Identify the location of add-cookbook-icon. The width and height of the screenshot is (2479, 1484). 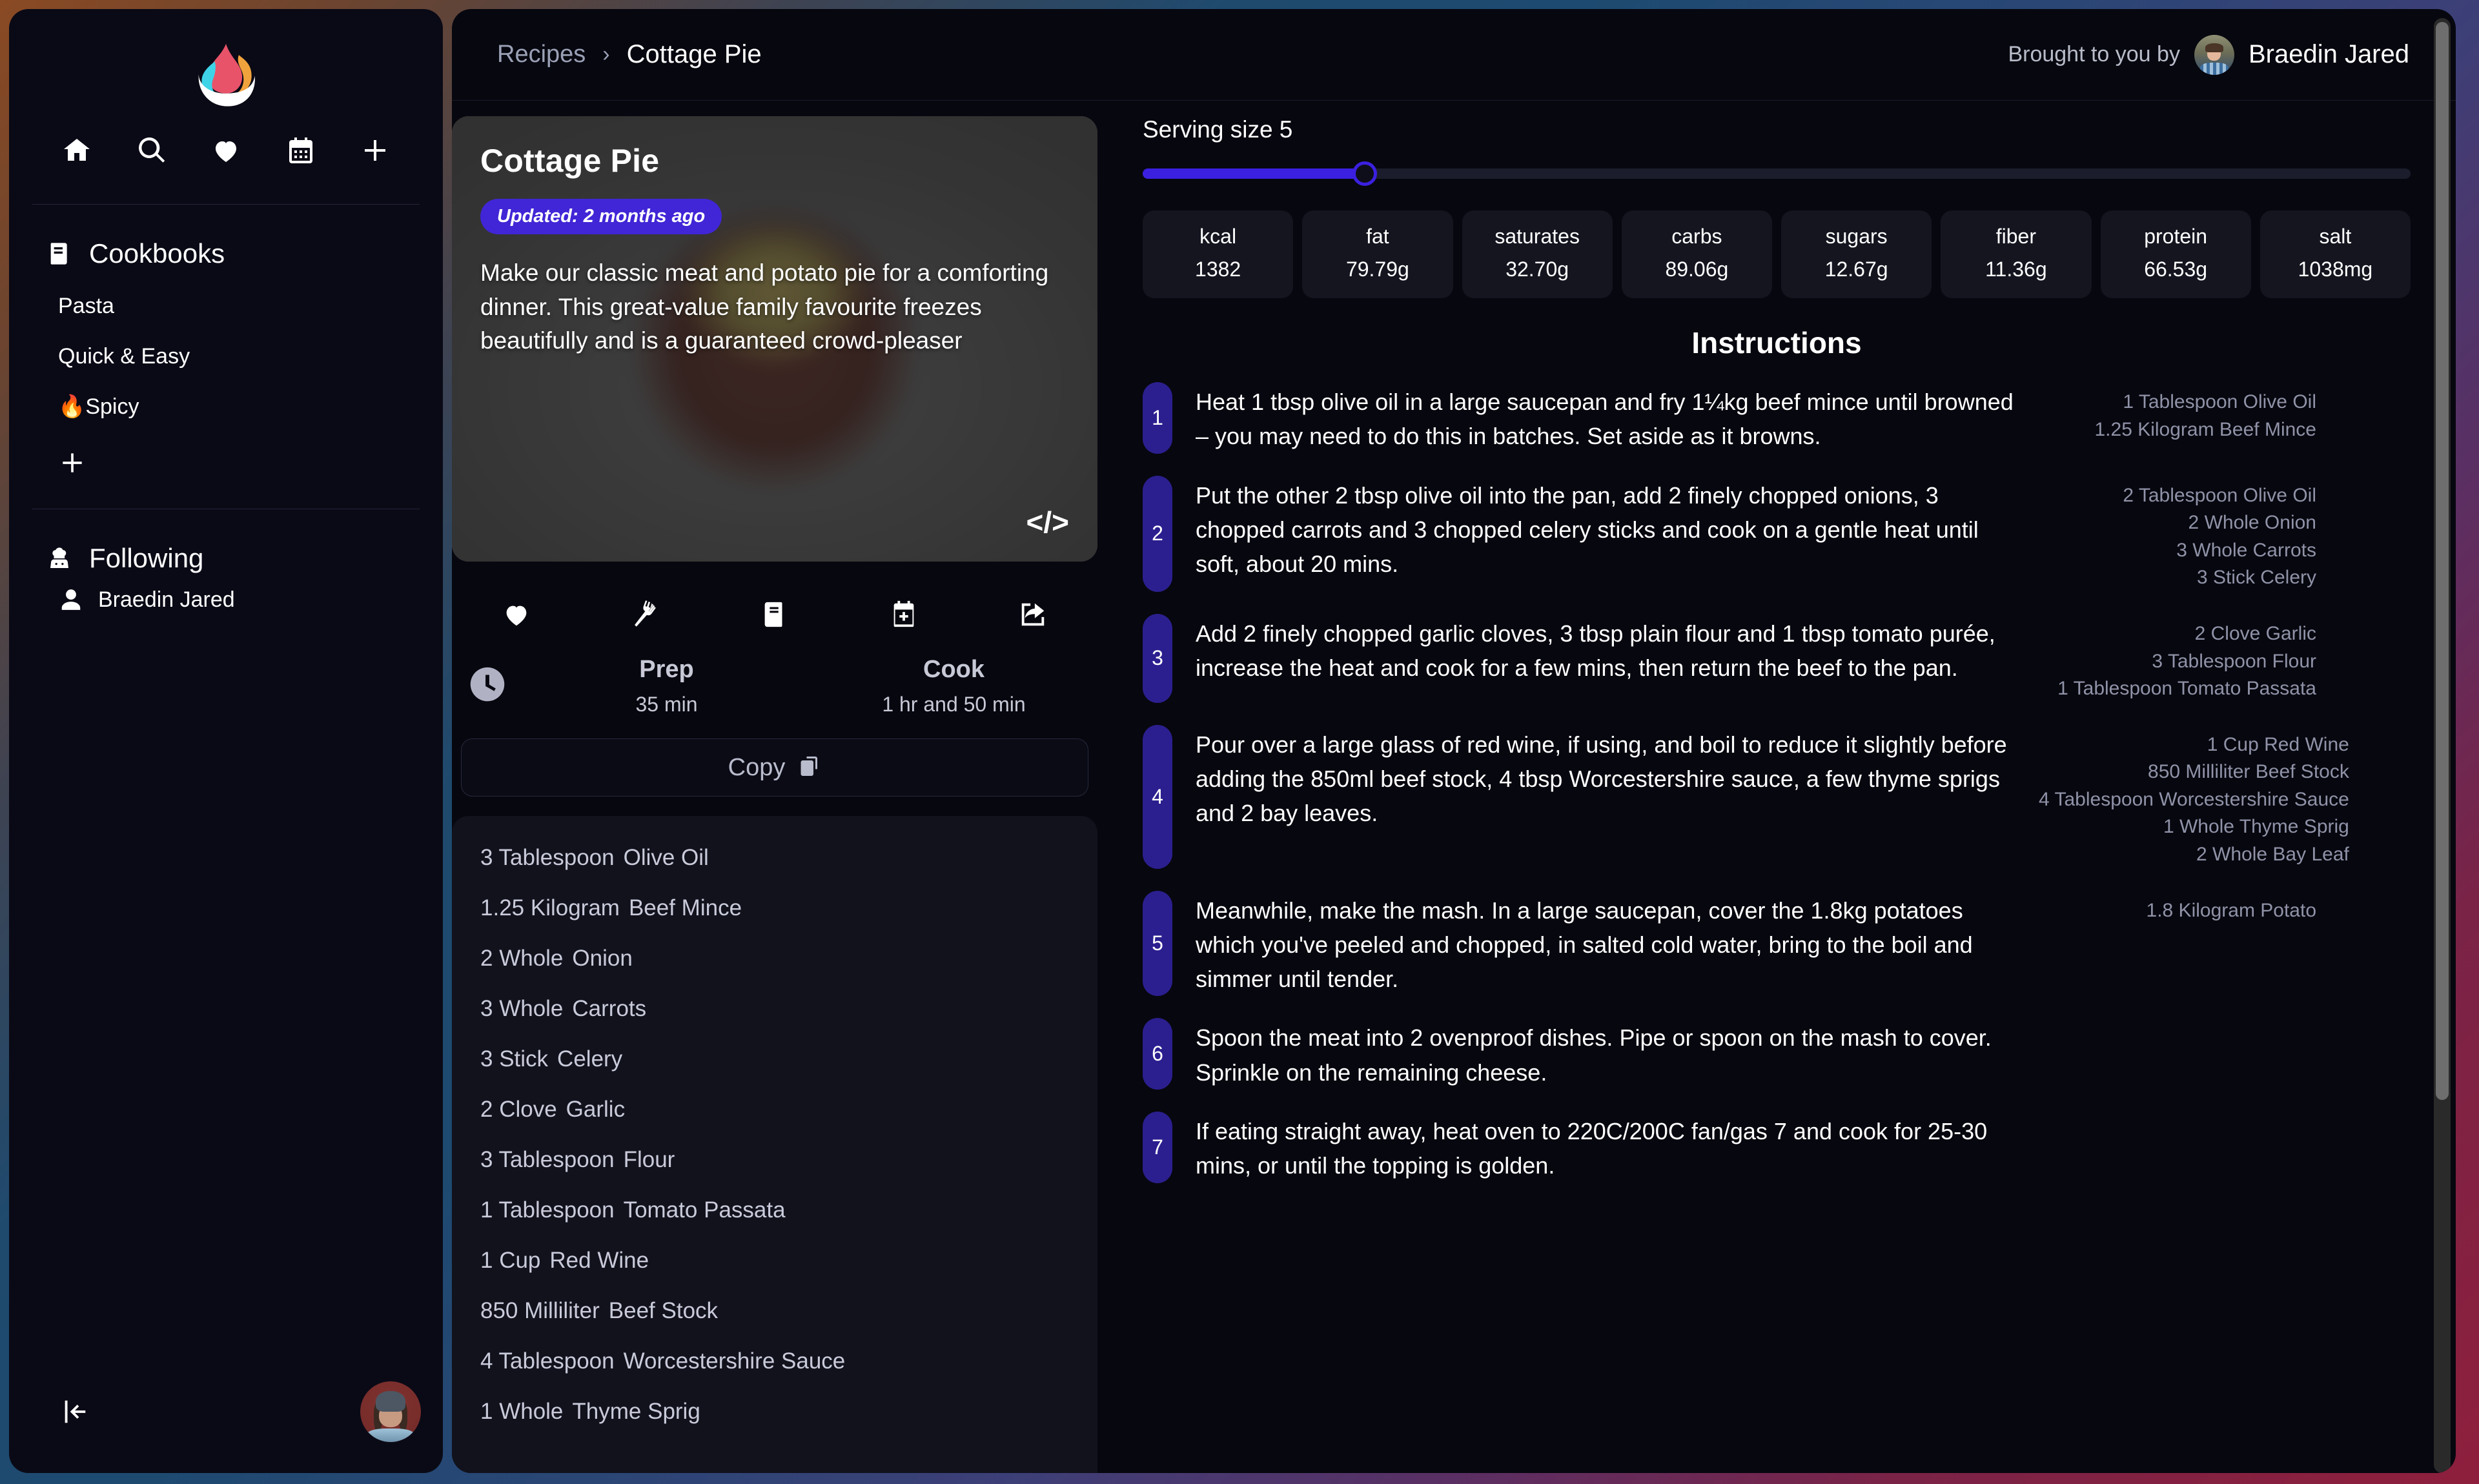
(78, 456).